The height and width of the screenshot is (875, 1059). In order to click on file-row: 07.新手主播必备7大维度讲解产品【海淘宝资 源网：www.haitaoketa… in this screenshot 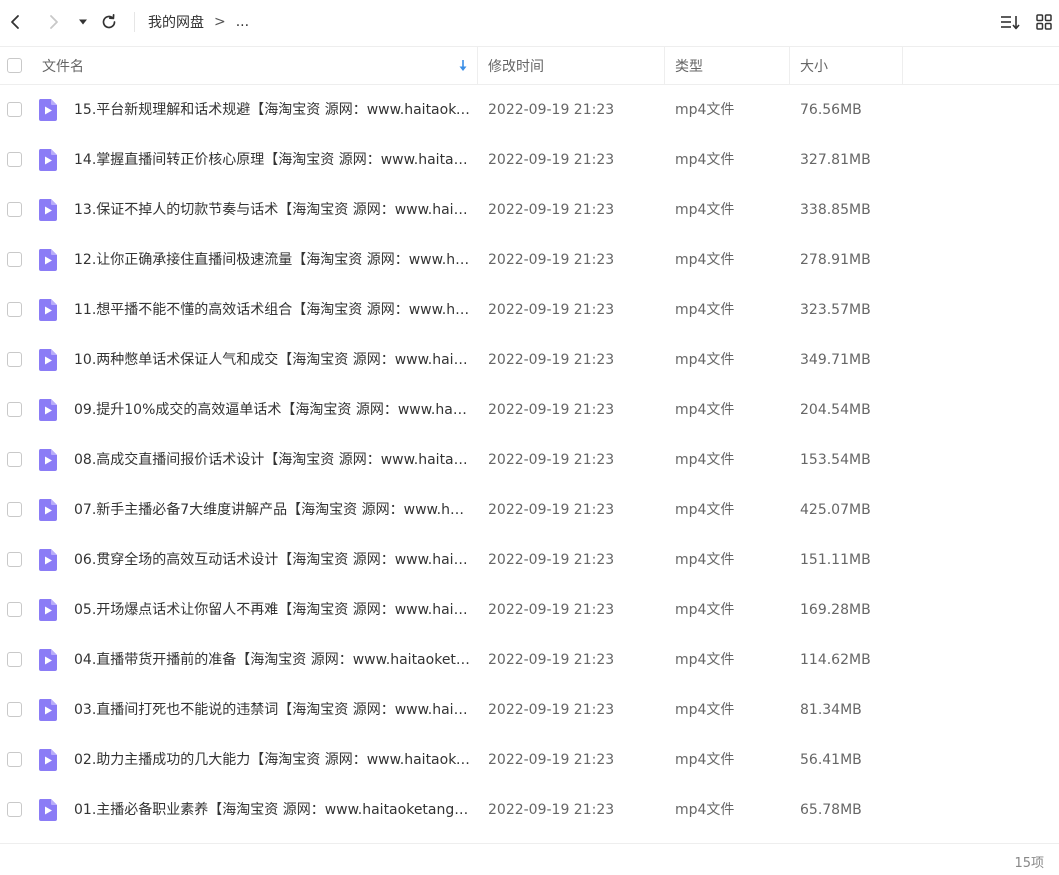, I will do `click(529, 510)`.